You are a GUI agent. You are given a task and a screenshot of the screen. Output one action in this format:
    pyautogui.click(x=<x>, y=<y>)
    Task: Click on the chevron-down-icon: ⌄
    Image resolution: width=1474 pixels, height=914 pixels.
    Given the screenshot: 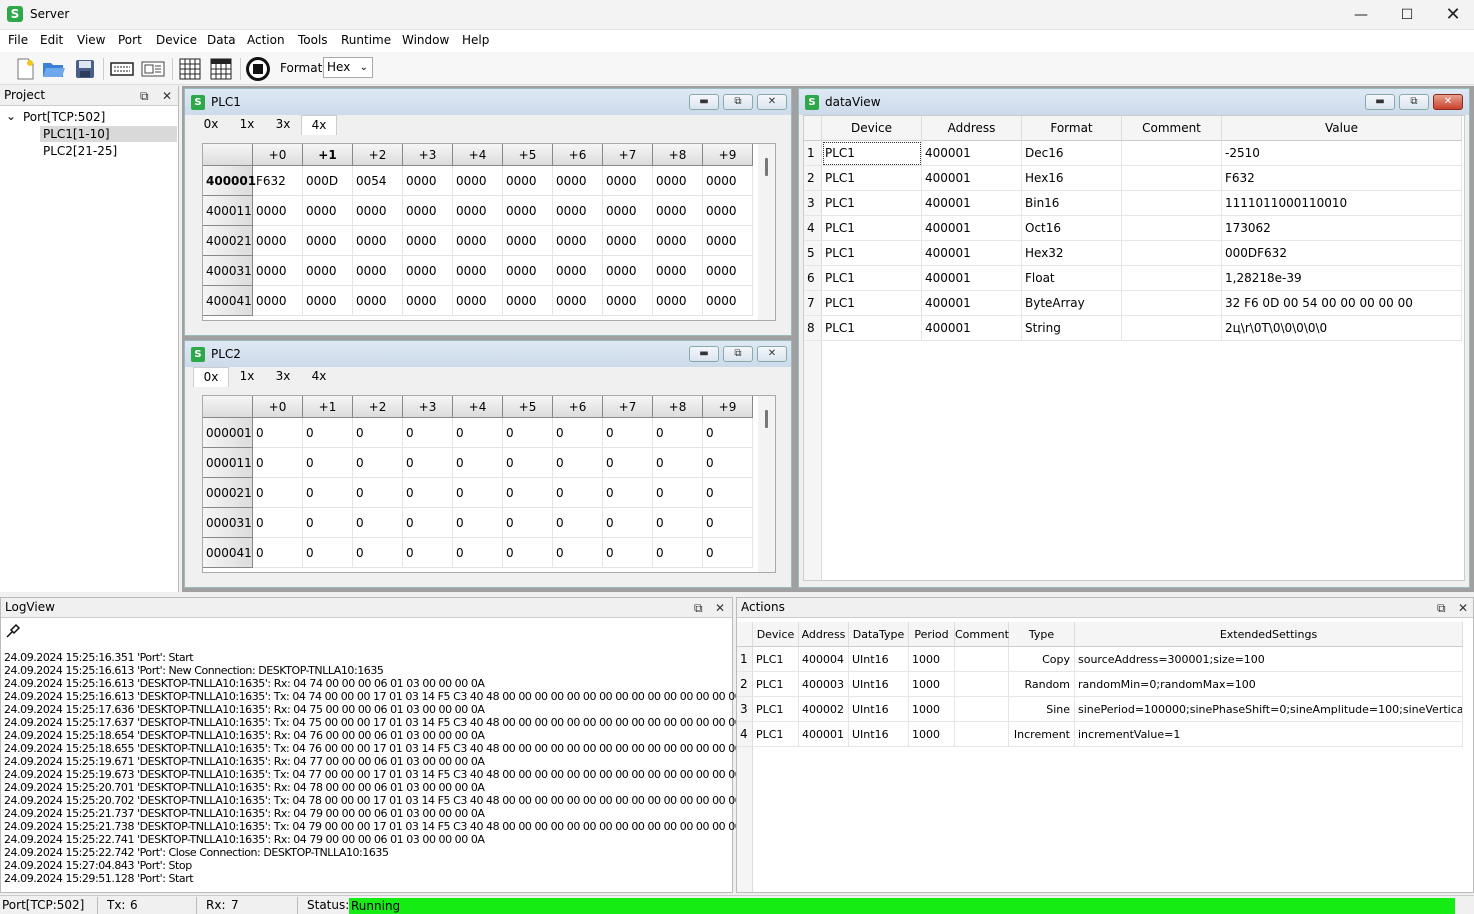 What is the action you would take?
    pyautogui.click(x=11, y=116)
    